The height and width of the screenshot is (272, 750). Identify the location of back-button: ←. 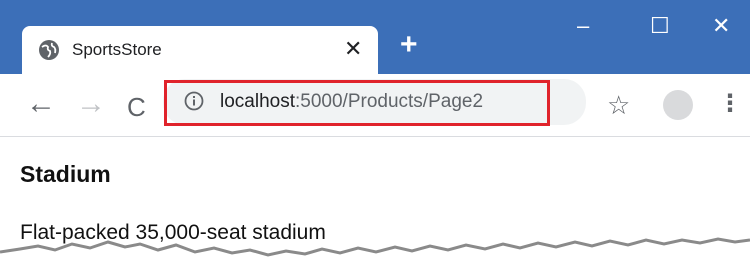
(41, 104).